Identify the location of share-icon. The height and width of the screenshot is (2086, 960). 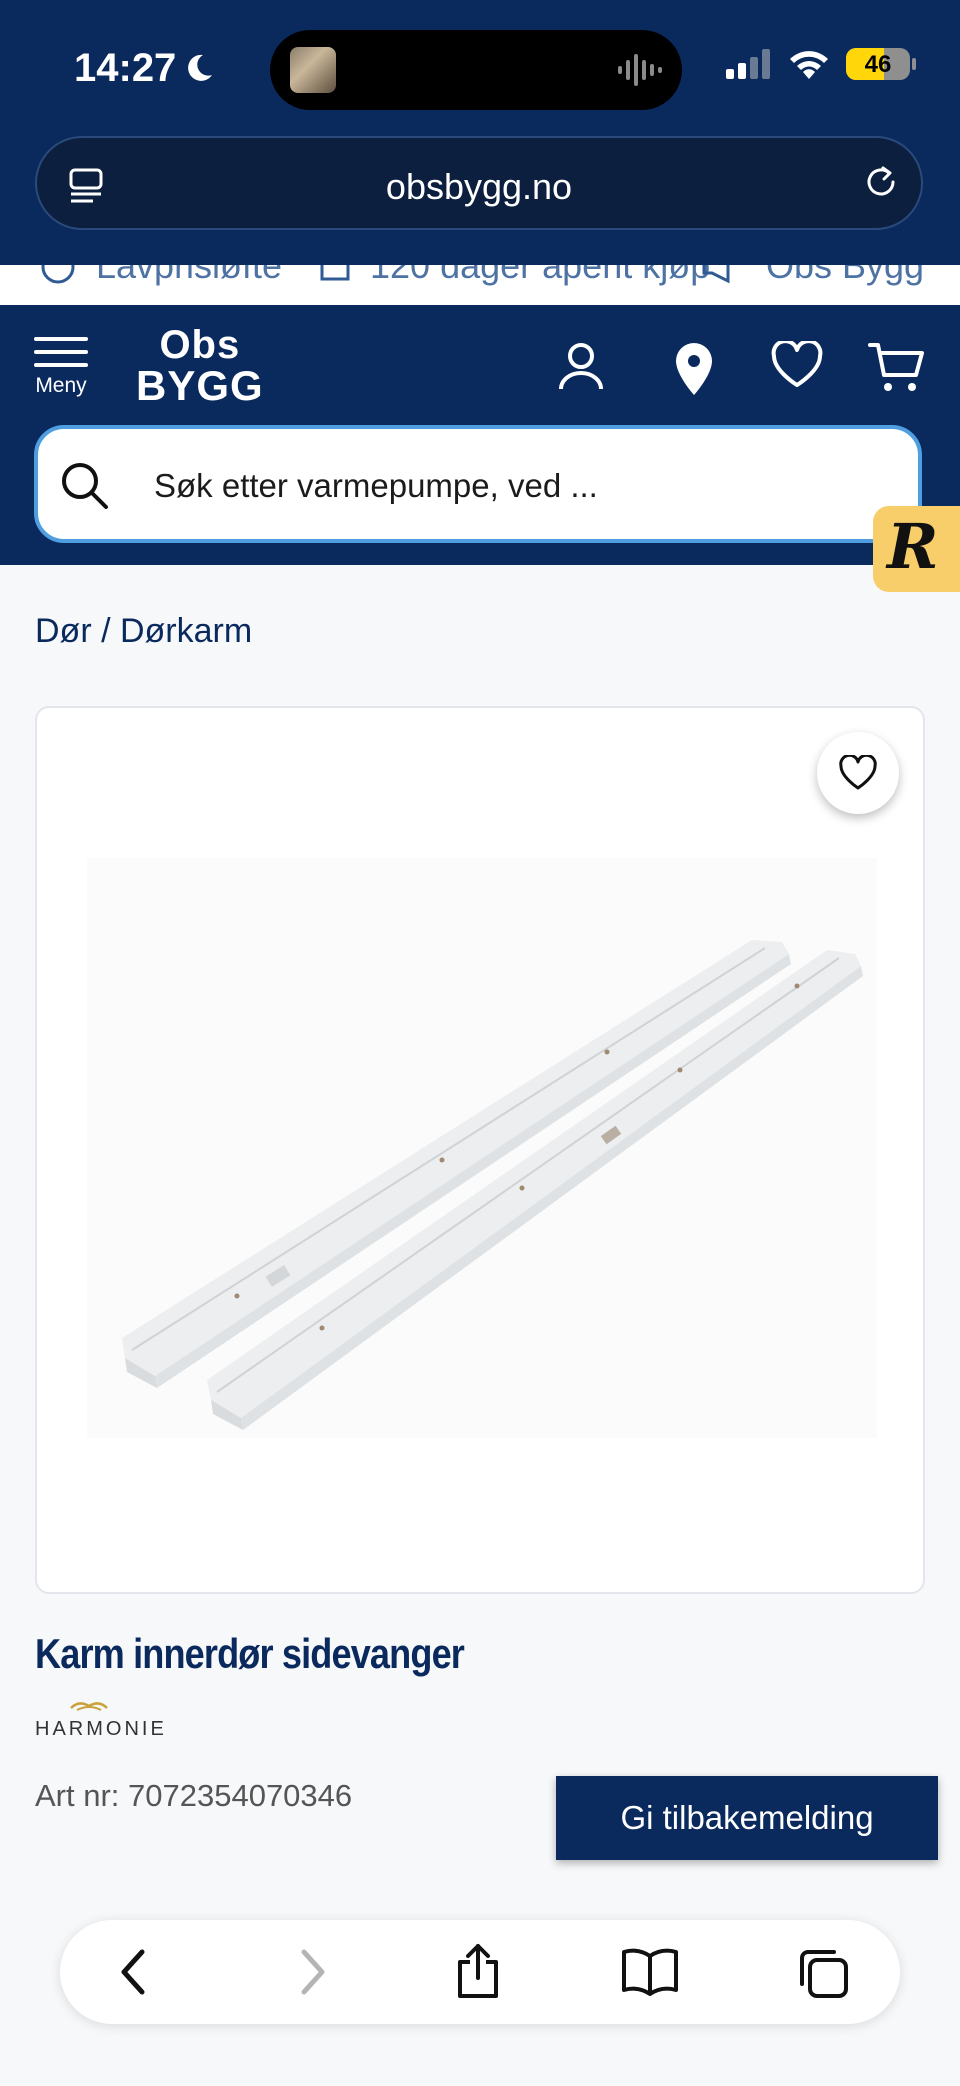
(478, 1971).